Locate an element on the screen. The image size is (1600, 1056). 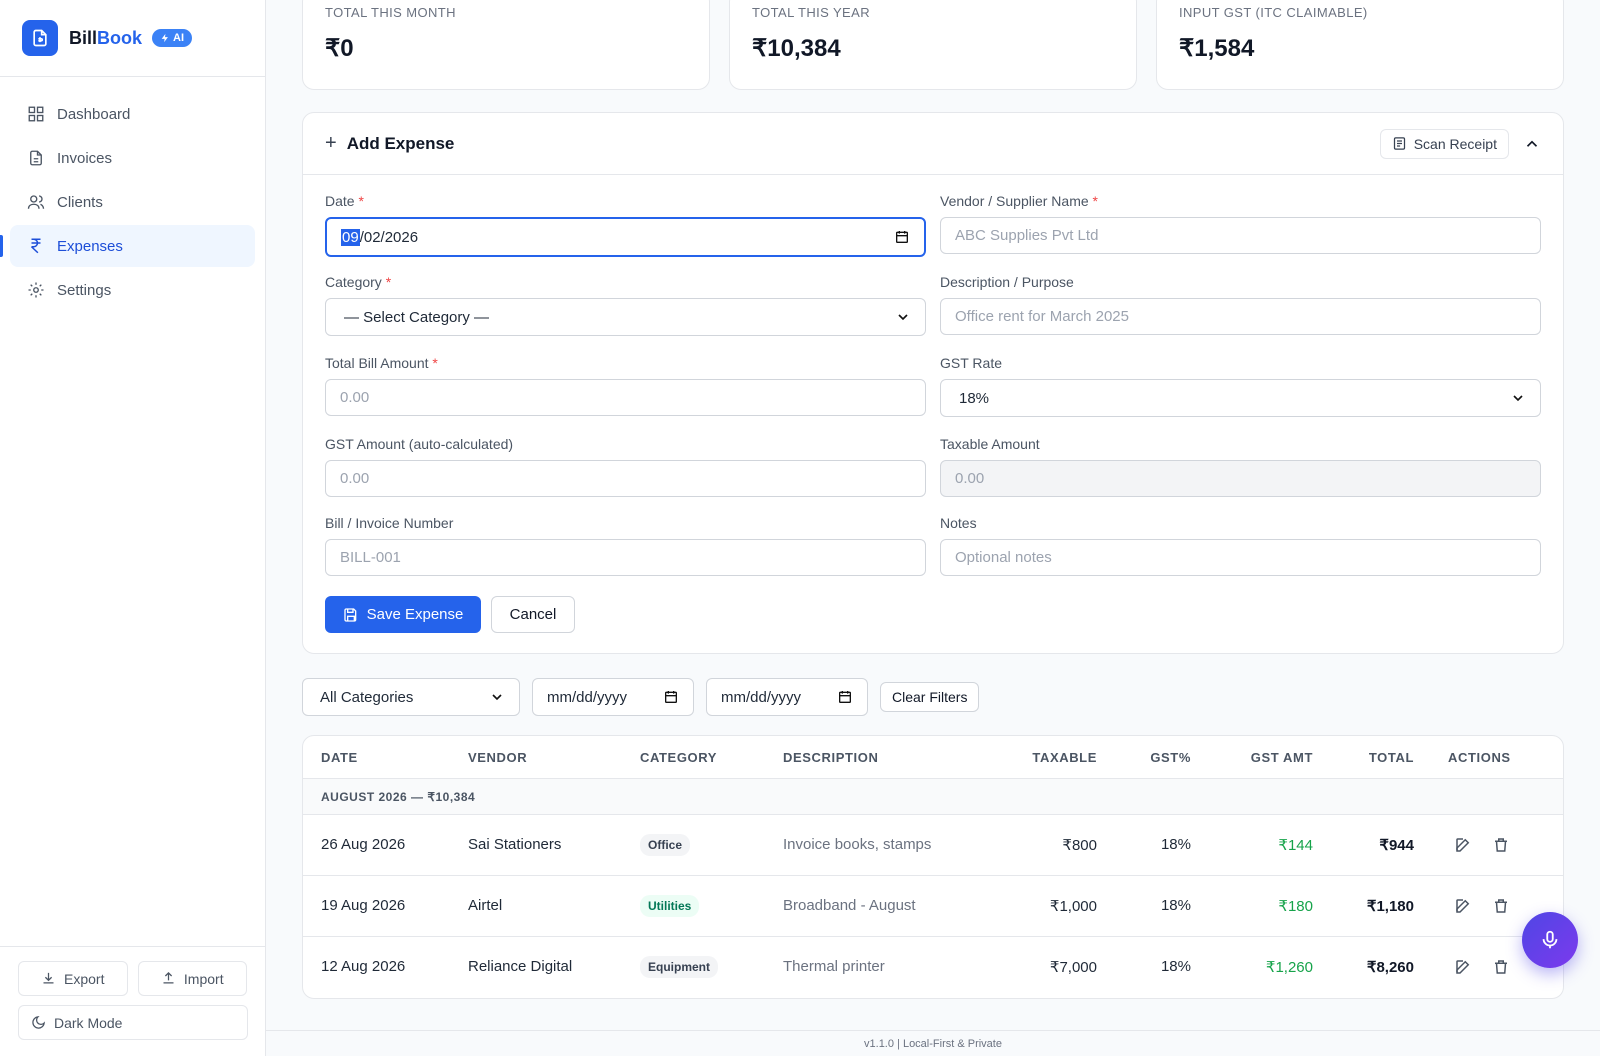
gst-rate-label: GST Rate is located at coordinates (971, 363).